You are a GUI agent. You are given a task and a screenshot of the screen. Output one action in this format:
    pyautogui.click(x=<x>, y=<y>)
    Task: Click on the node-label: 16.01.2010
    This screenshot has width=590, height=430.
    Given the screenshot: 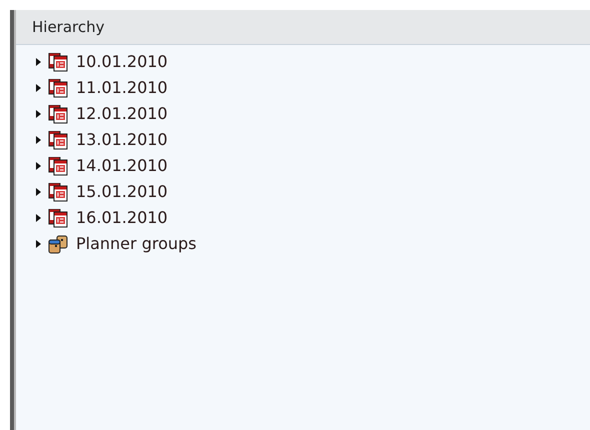 What is the action you would take?
    pyautogui.click(x=121, y=218)
    